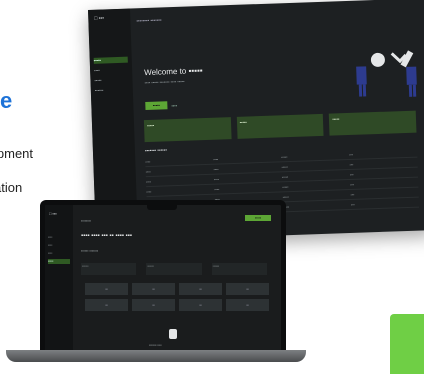 This screenshot has height=374, width=424. I want to click on laptop-nav: ▪▪▪▪ ▪▪▪▪ ▪▪▪▪ ▪▪▪▪▪, so click(59, 251).